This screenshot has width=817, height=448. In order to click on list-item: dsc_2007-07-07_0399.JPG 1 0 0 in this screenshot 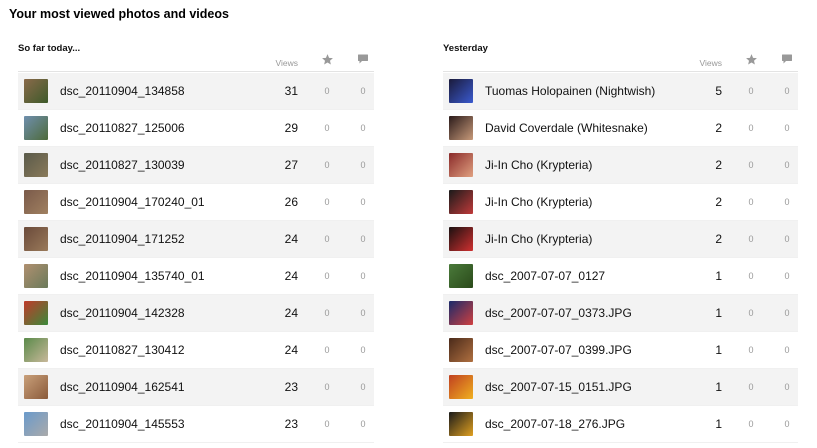, I will do `click(620, 350)`.